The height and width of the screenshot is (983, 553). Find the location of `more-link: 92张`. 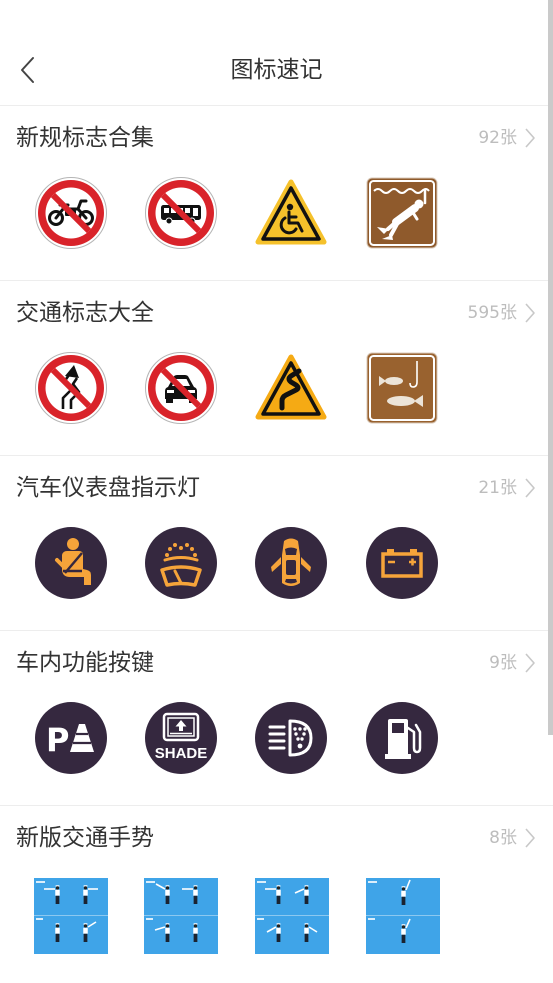

more-link: 92张 is located at coordinates (507, 138).